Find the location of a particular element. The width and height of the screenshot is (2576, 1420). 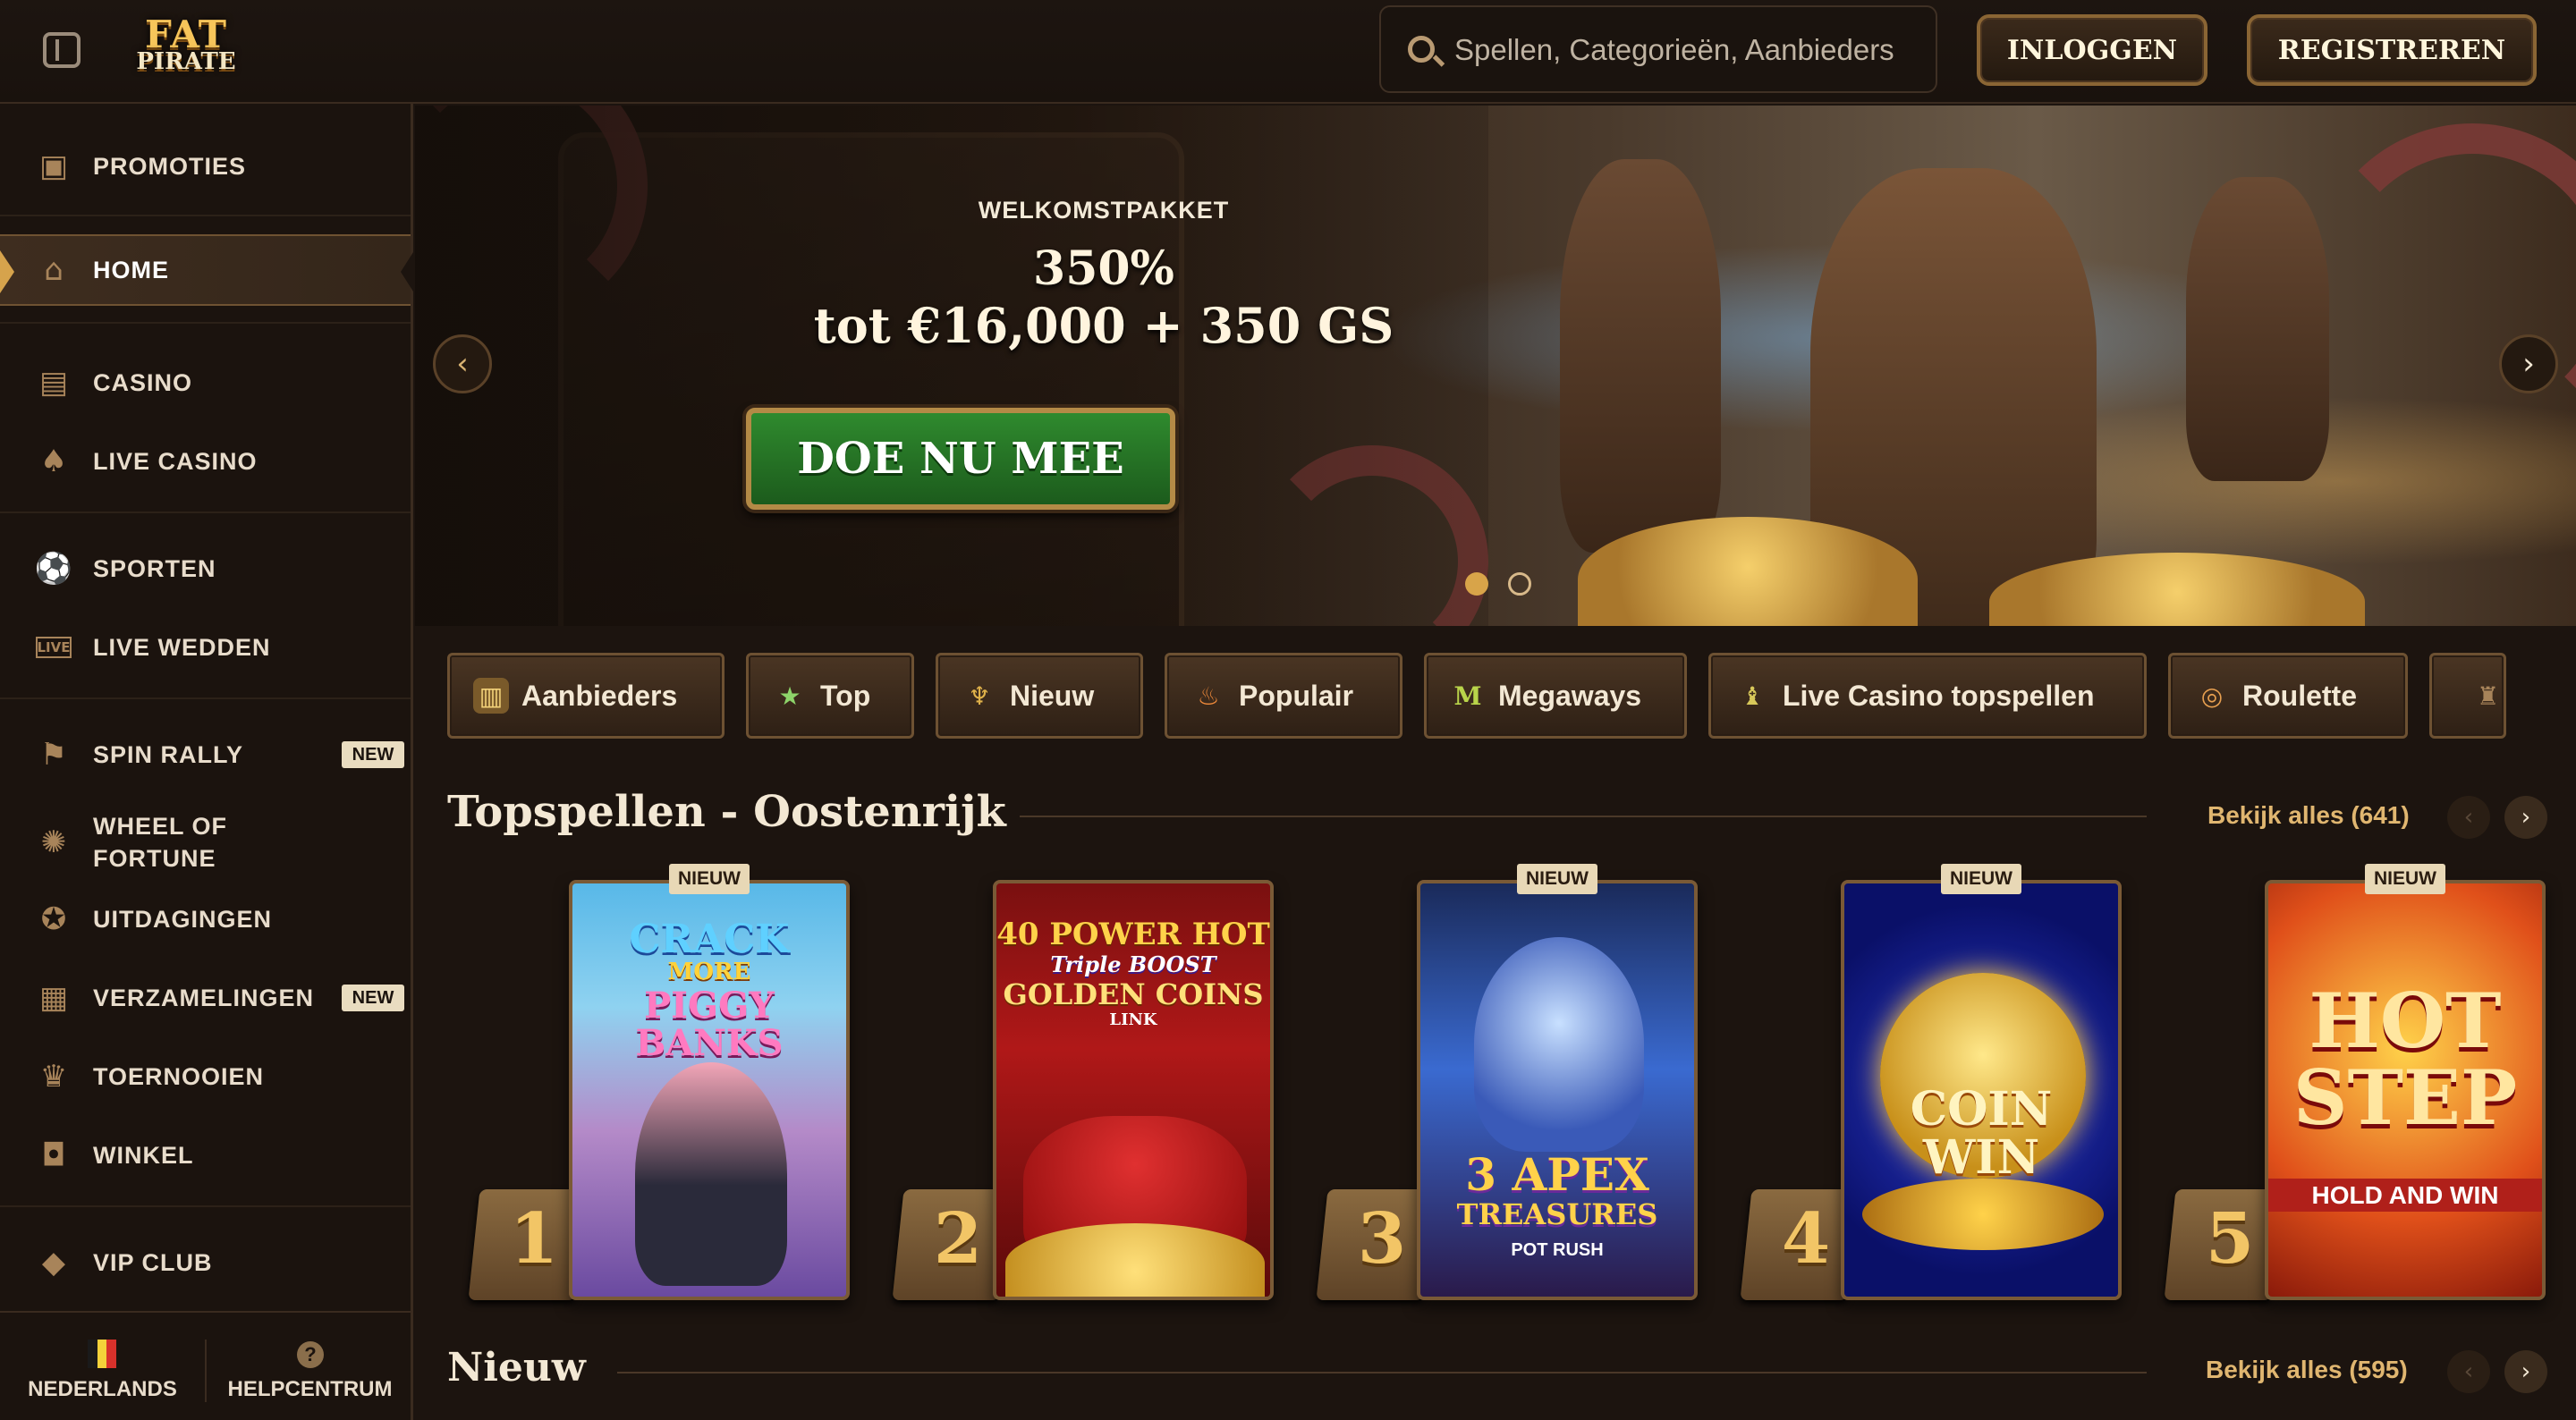

pirate-woman-illustration is located at coordinates (1640, 356).